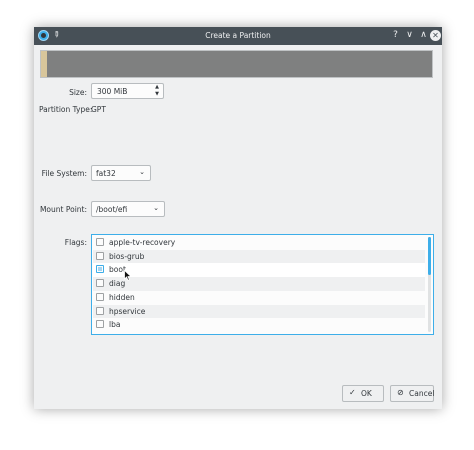  Describe the element at coordinates (259, 284) in the screenshot. I see `flag-item-diag: diag` at that location.